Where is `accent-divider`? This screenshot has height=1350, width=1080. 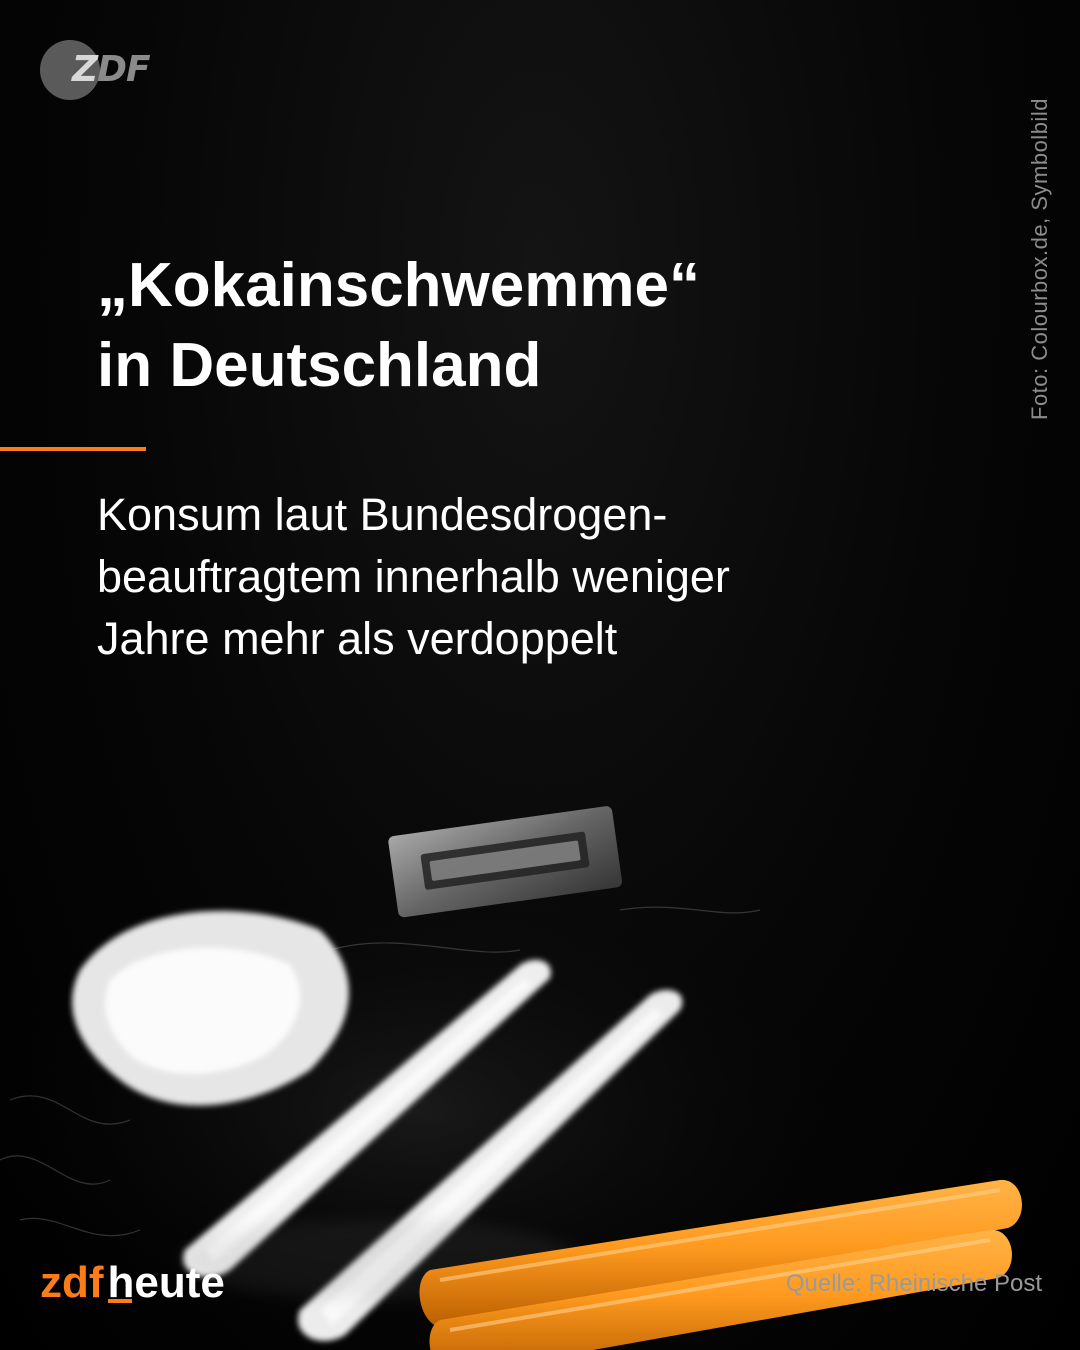
accent-divider is located at coordinates (73, 449).